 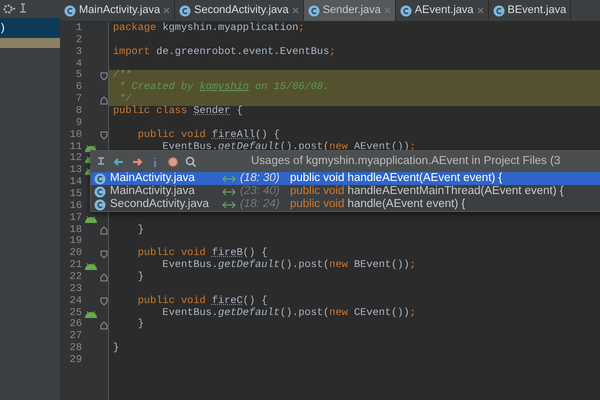 What do you see at coordinates (78, 88) in the screenshot?
I see `line-number: 6` at bounding box center [78, 88].